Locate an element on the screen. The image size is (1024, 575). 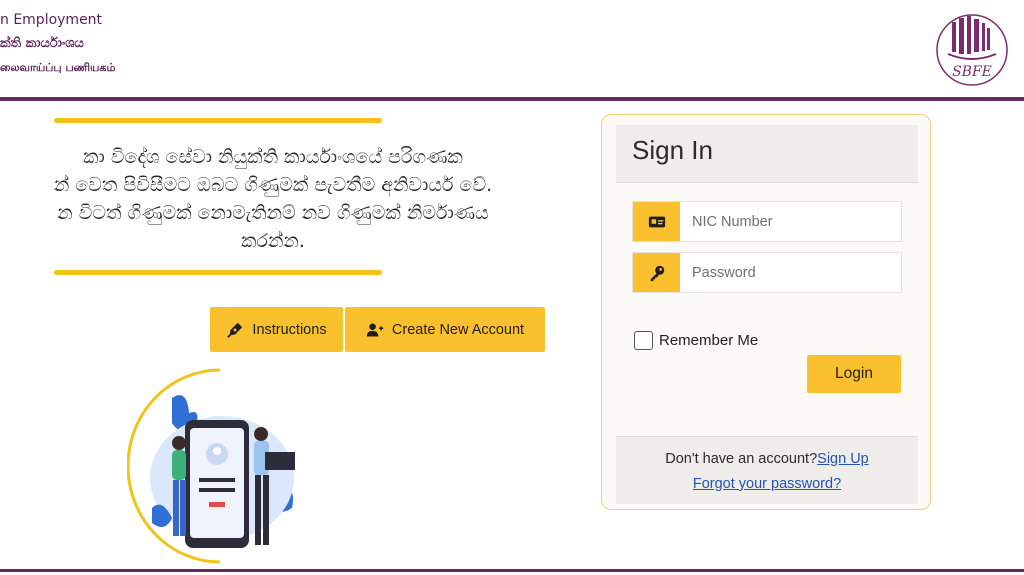
forgot-password-link: Forgot your password? is located at coordinates (767, 484).